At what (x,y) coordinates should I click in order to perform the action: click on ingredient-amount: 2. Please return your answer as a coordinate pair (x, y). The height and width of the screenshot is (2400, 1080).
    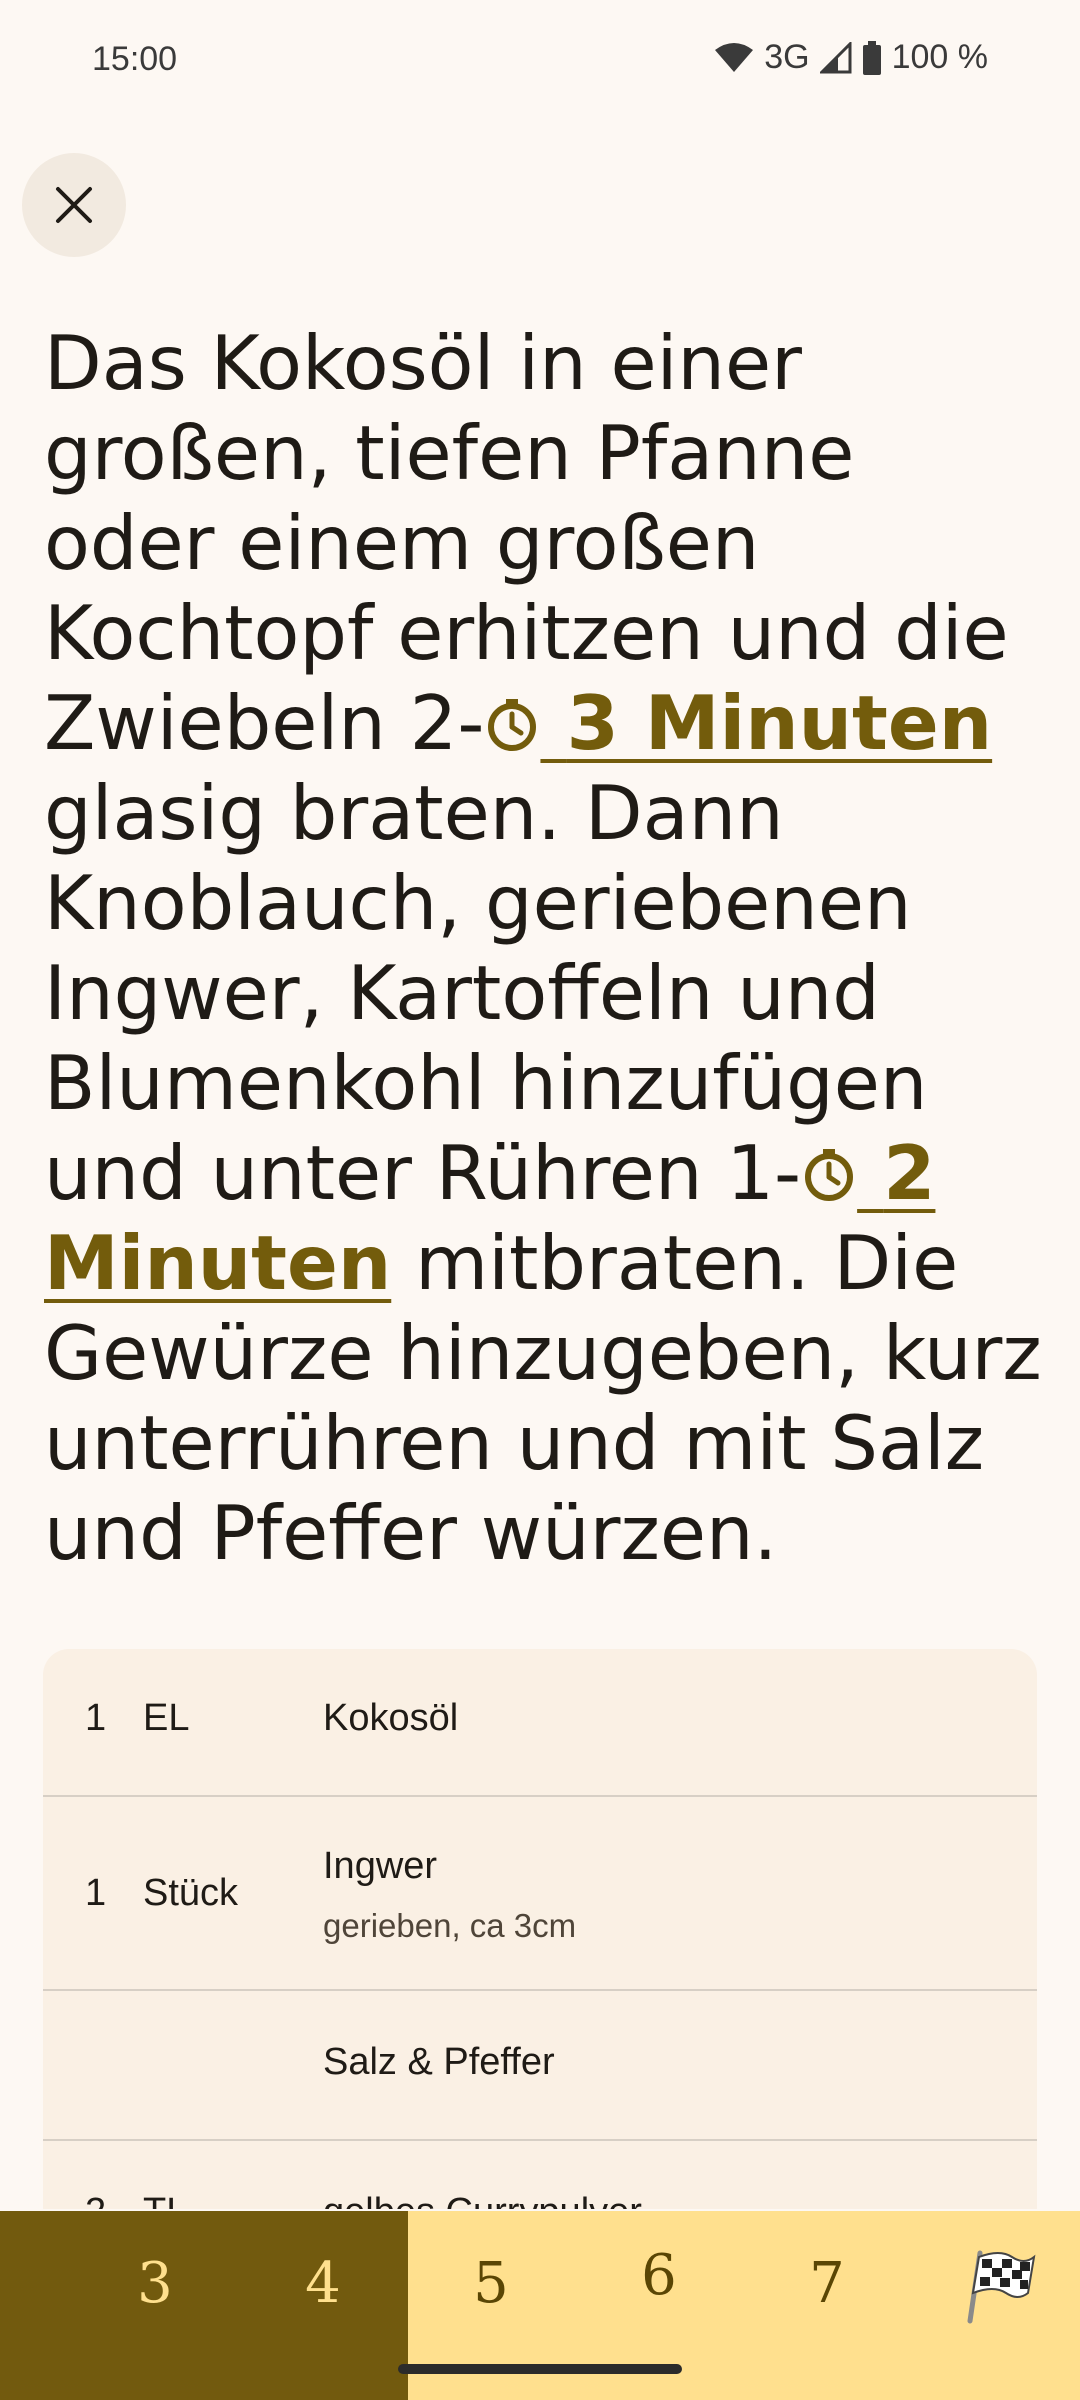
    Looking at the image, I should click on (95, 2200).